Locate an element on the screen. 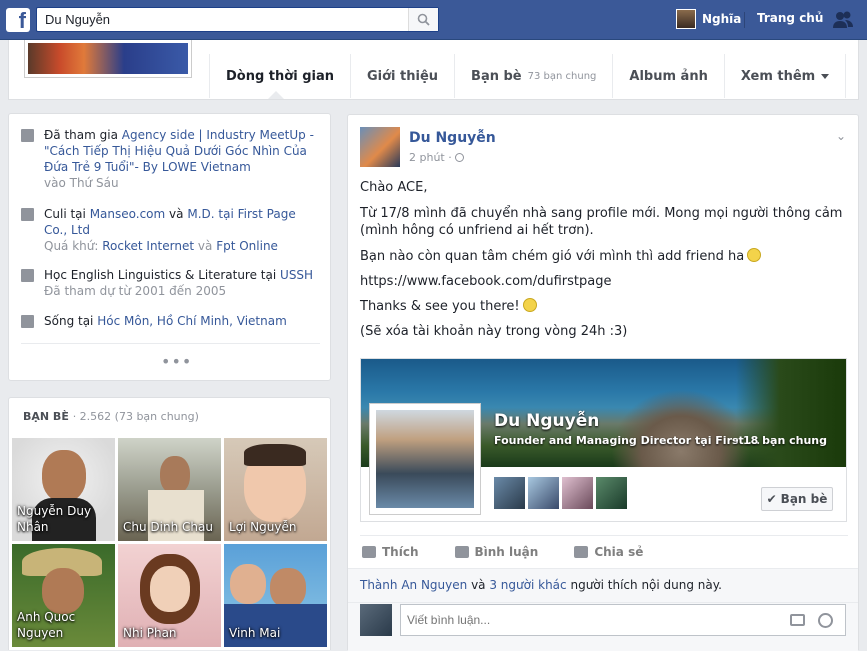 The height and width of the screenshot is (651, 867). school-link: USSH is located at coordinates (296, 275).